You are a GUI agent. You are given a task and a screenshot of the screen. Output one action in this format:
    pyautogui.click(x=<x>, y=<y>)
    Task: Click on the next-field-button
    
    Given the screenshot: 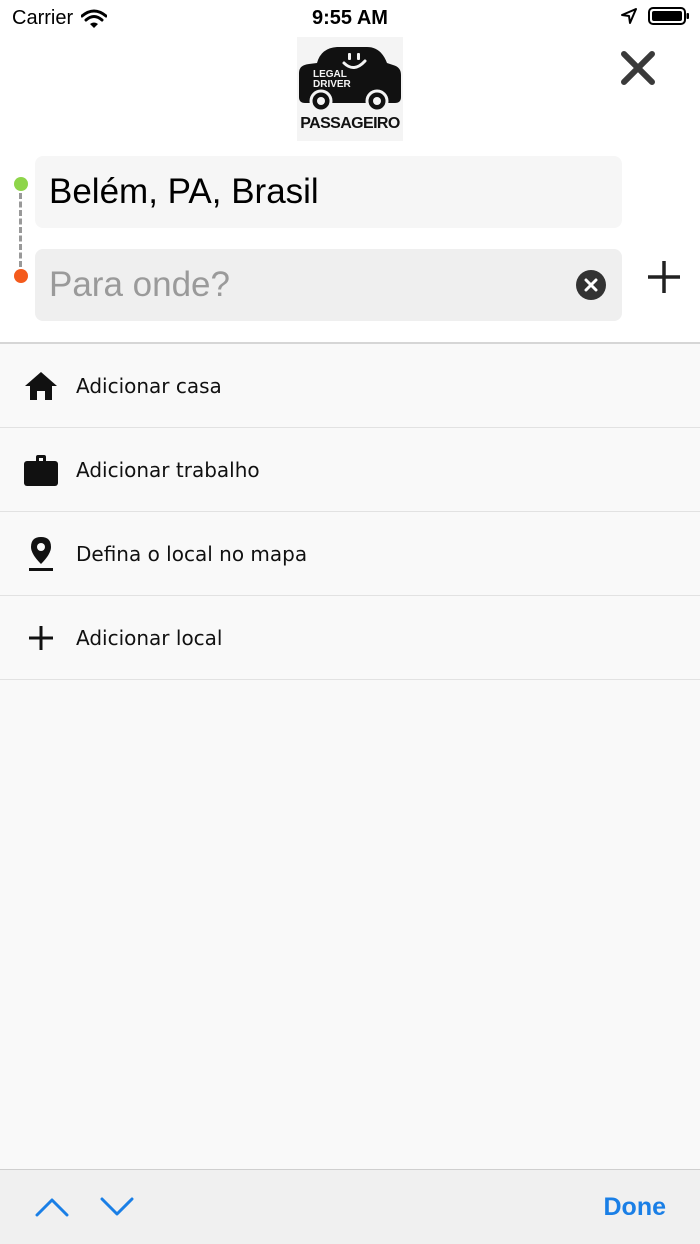 What is the action you would take?
    pyautogui.click(x=117, y=1207)
    